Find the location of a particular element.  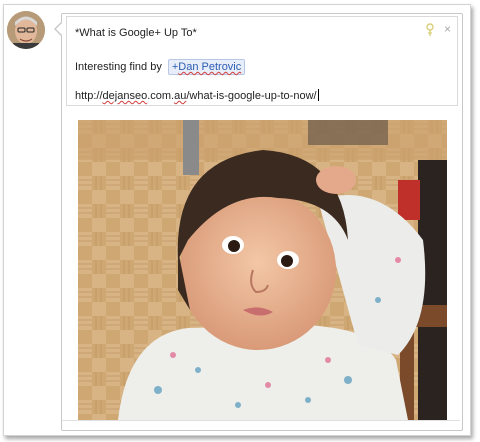

interesting-prefix: Interesting find by is located at coordinates (118, 67).